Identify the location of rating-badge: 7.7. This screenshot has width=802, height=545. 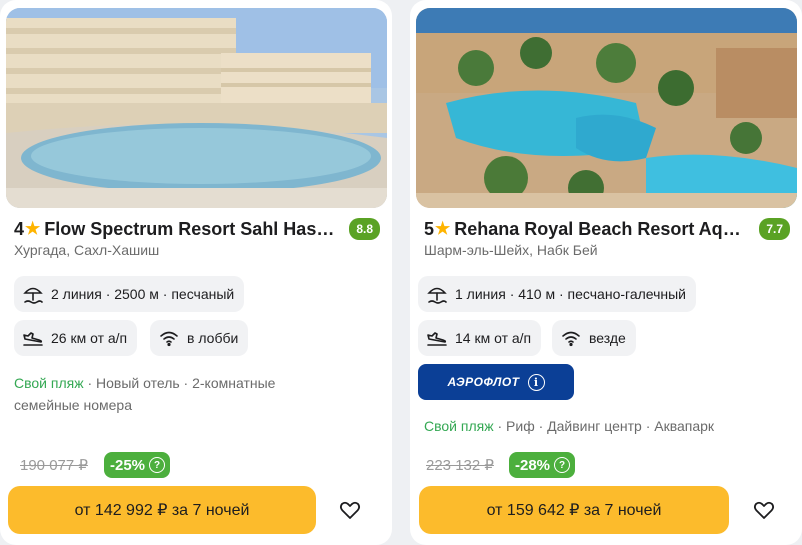
(774, 229).